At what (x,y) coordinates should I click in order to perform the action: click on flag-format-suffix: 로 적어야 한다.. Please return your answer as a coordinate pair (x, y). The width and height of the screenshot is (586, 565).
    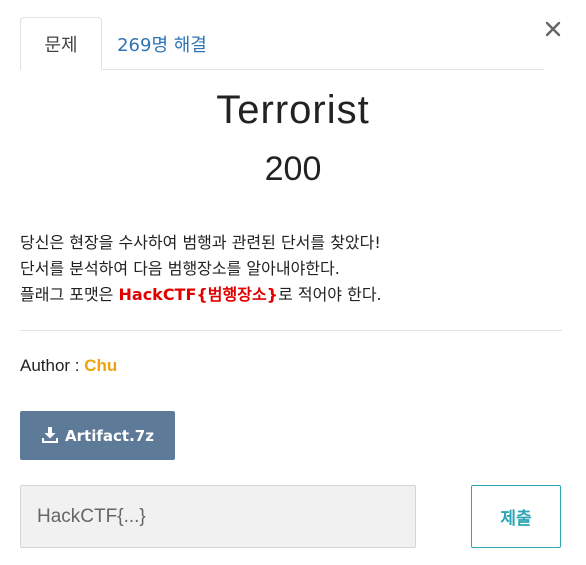
    Looking at the image, I should click on (330, 294).